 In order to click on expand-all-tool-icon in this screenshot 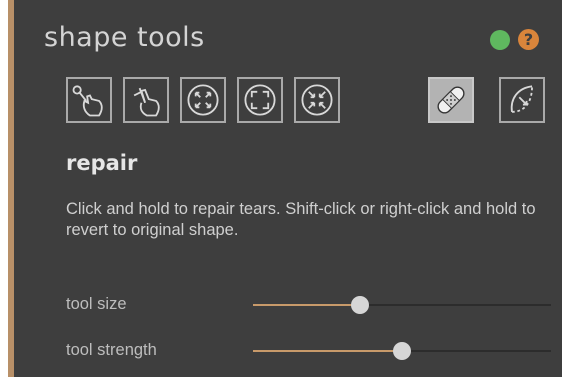, I will do `click(260, 100)`.